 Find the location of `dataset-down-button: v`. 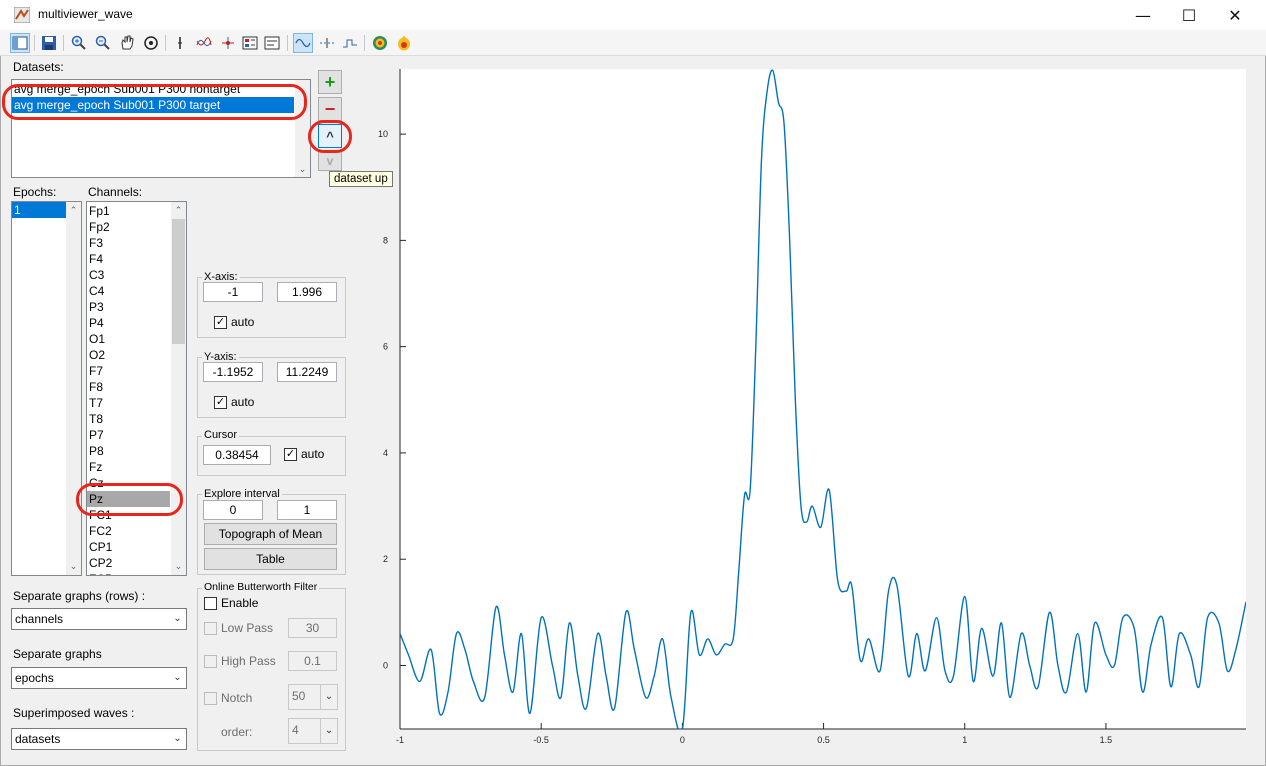

dataset-down-button: v is located at coordinates (330, 161).